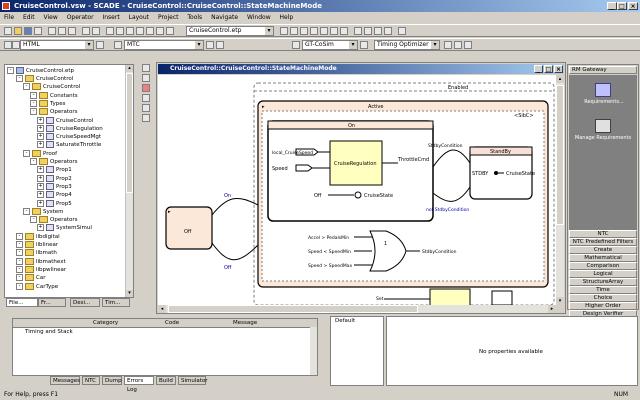 This screenshot has width=640, height=400. I want to click on col-message: Message, so click(245, 323).